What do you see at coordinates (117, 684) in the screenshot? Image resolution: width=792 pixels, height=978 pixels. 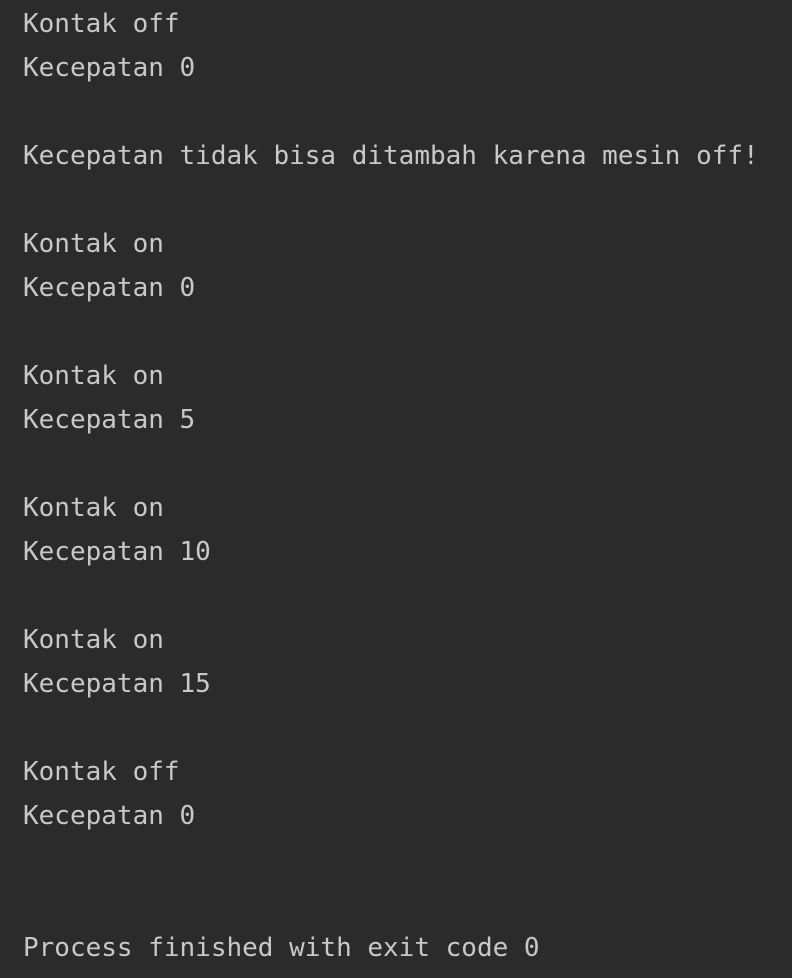 I see `console-line: Kecepatan 15` at bounding box center [117, 684].